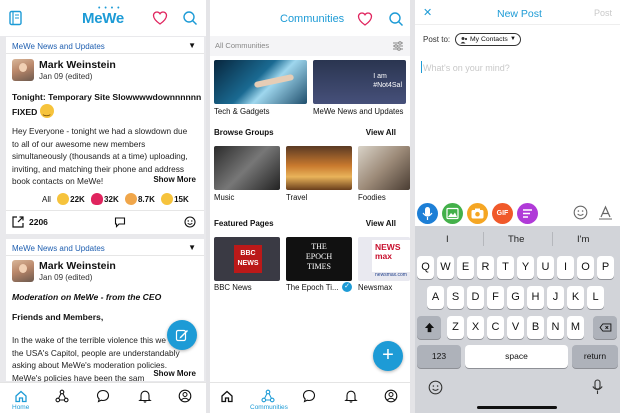  What do you see at coordinates (488, 39) in the screenshot?
I see `audience-select: My Contacts ▼` at bounding box center [488, 39].